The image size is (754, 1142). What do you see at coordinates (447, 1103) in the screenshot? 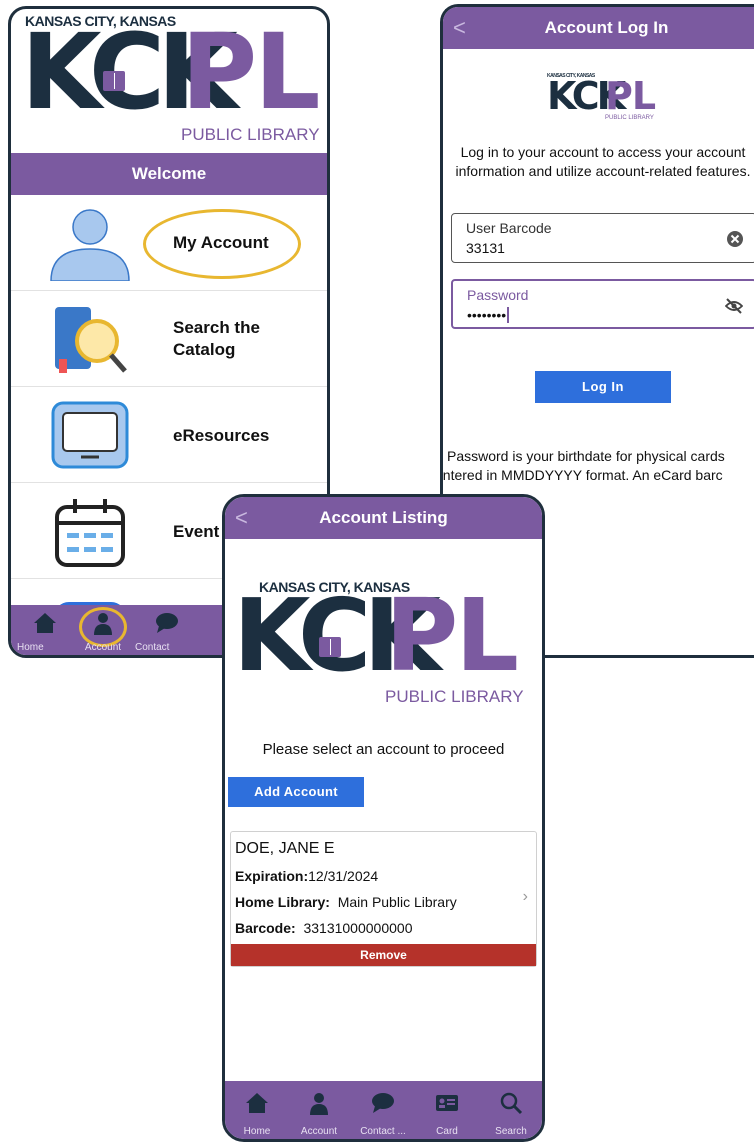
I see `card-icon` at bounding box center [447, 1103].